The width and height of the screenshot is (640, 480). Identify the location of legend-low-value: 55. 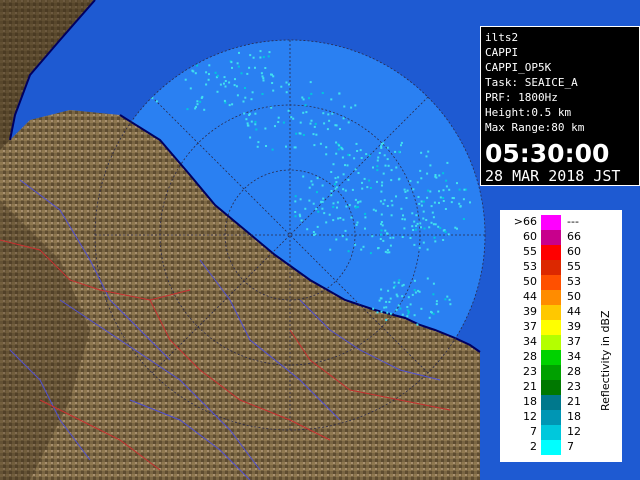
(530, 251).